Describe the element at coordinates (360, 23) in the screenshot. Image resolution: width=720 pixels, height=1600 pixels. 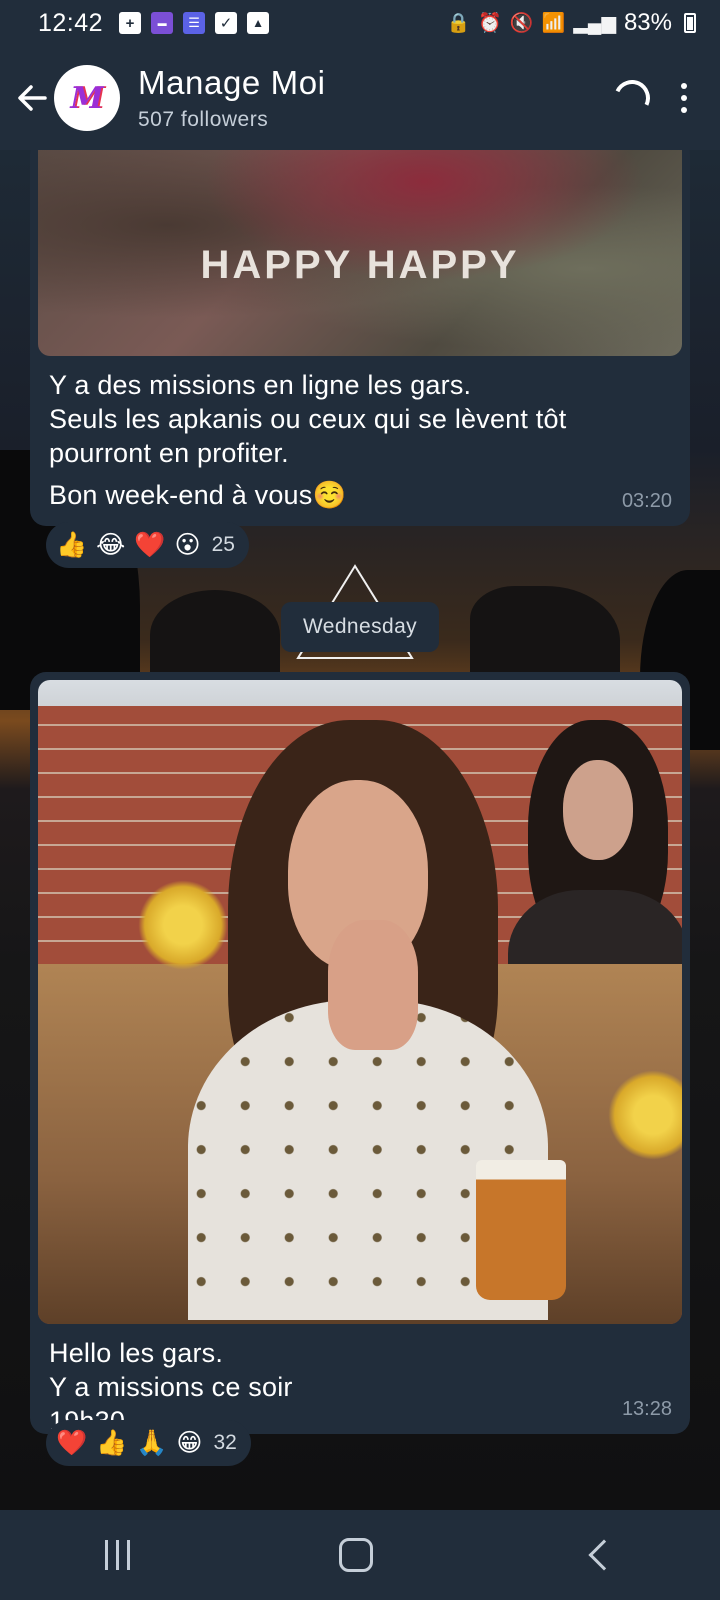
I see `status-bar: 12:42 + ▬ ☰ ✓ ▲ 🔒 ⏰ 🔇 📶 ▂▄▆ 83%` at that location.